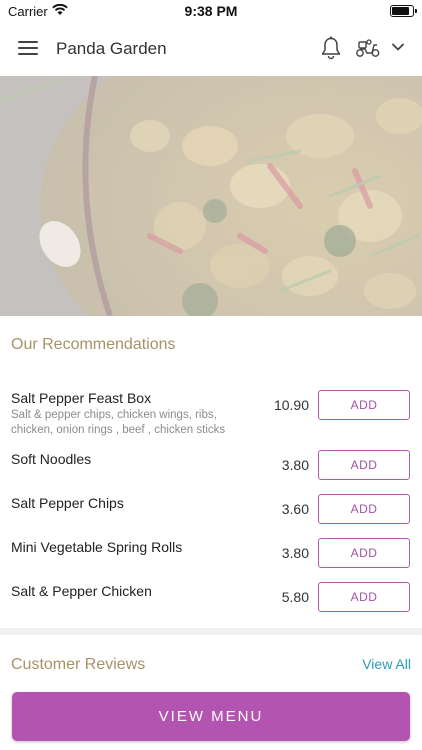  I want to click on status-bar: Carrier 9:38 PM, so click(211, 11).